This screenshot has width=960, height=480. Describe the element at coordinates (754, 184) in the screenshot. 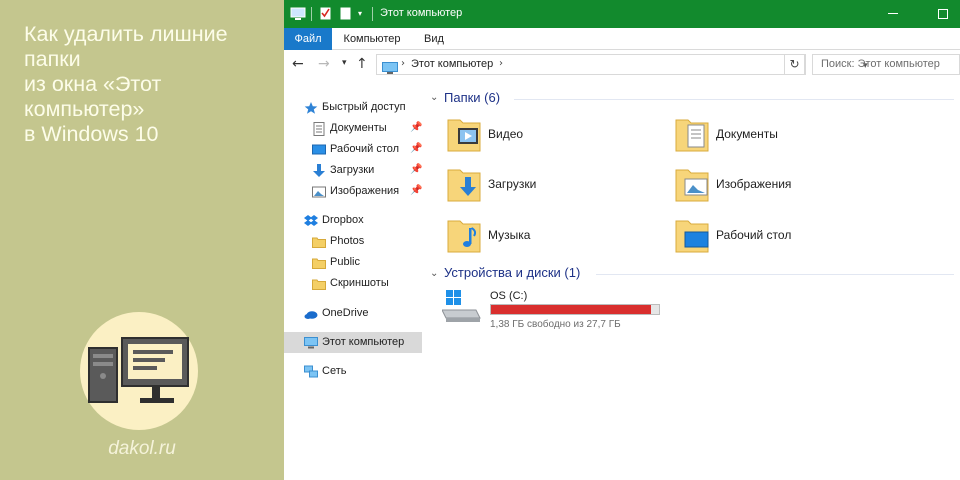

I see `folder-label: Изображения` at that location.